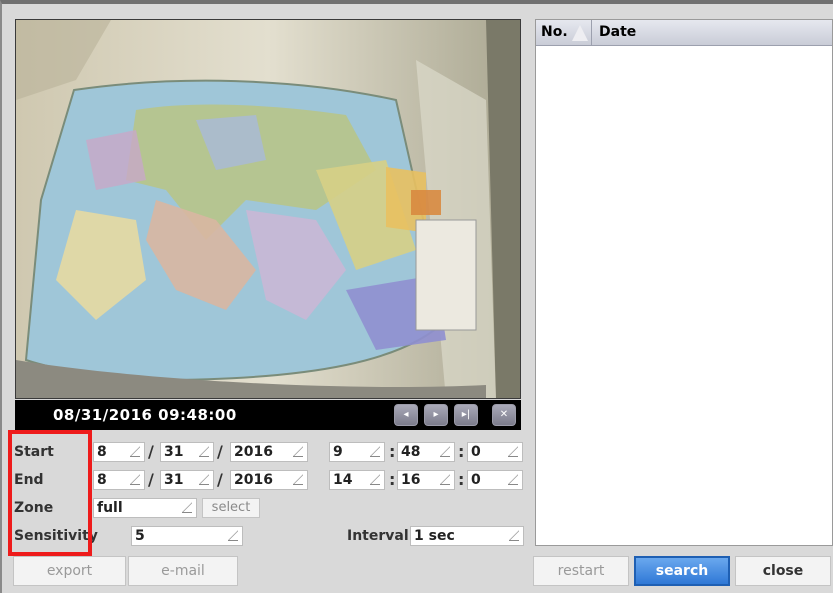 This screenshot has width=833, height=593. I want to click on close-button: close, so click(783, 571).